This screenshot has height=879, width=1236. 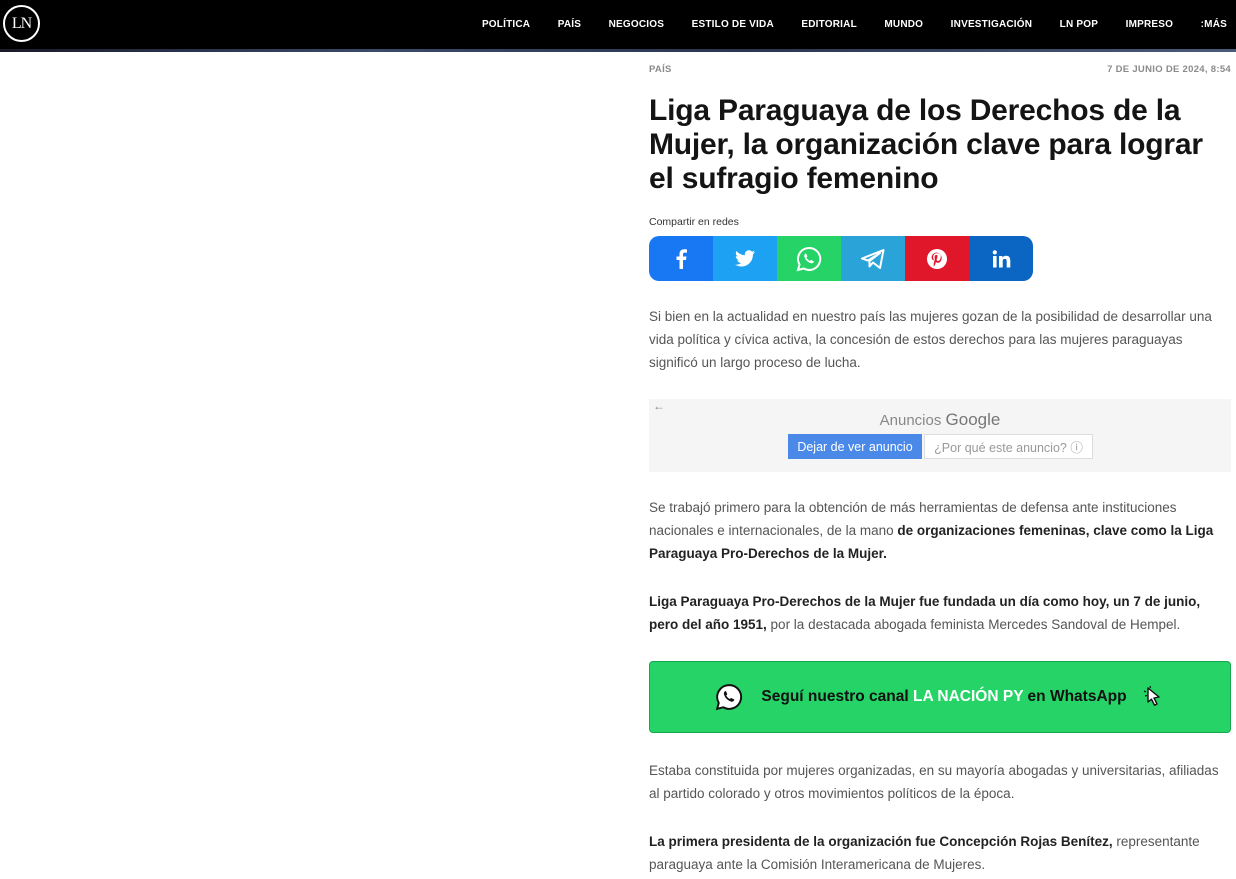 I want to click on telegram-icon, so click(x=873, y=258).